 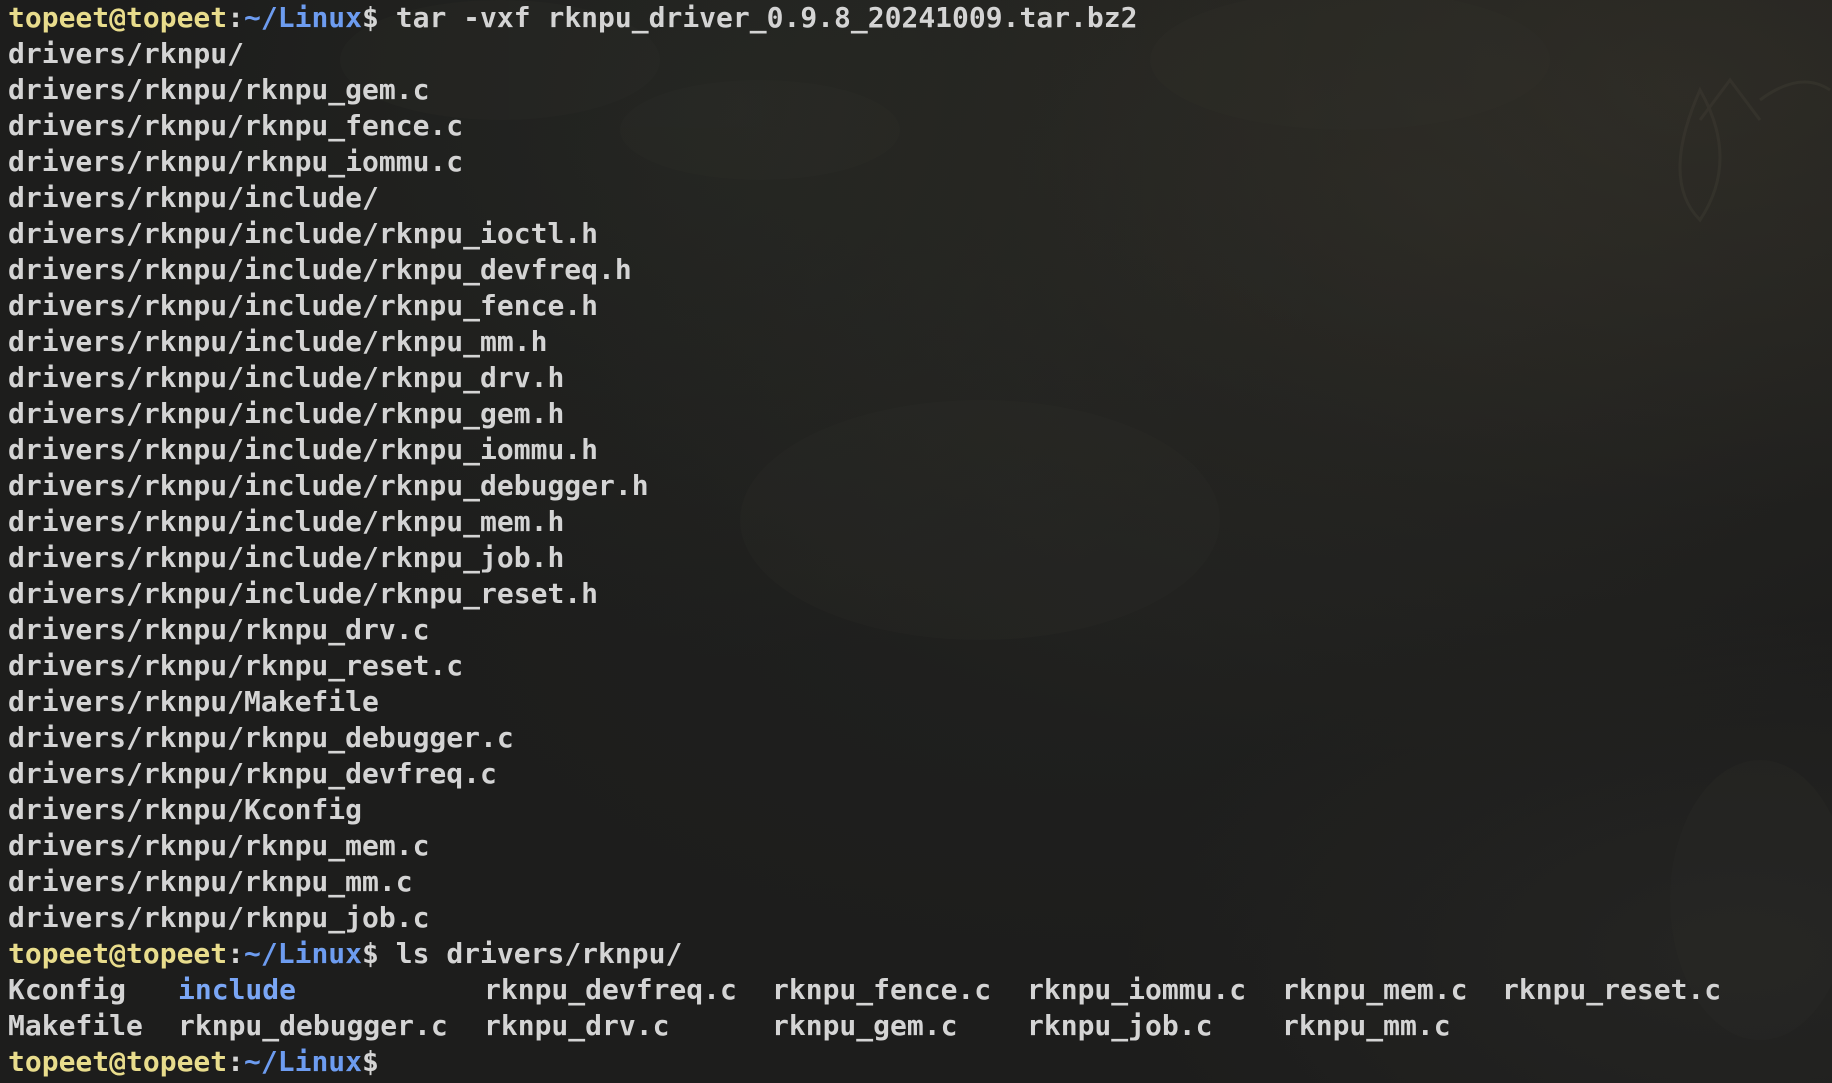 I want to click on ls-entry-directory: include, so click(x=237, y=989).